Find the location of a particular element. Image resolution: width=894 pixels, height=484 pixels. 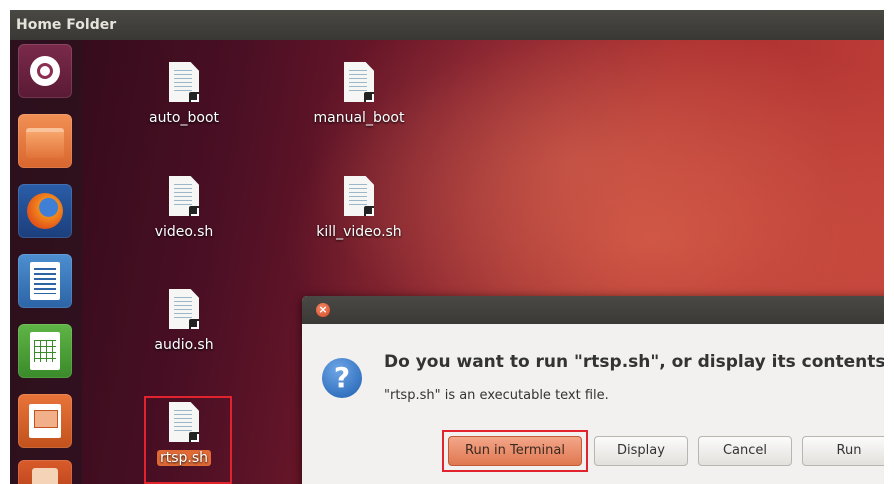

top-panel: Home Folder is located at coordinates (447, 25).